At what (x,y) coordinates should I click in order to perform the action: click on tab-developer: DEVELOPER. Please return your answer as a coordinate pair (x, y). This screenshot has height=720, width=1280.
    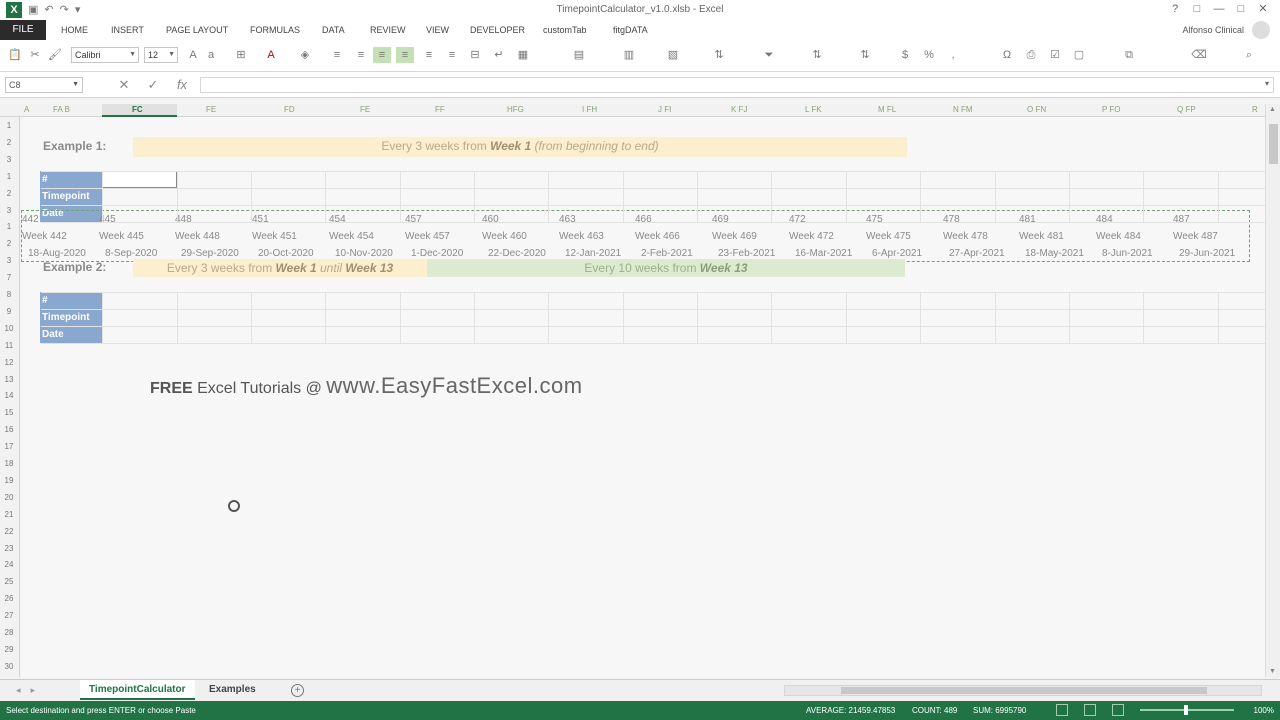
    Looking at the image, I should click on (497, 30).